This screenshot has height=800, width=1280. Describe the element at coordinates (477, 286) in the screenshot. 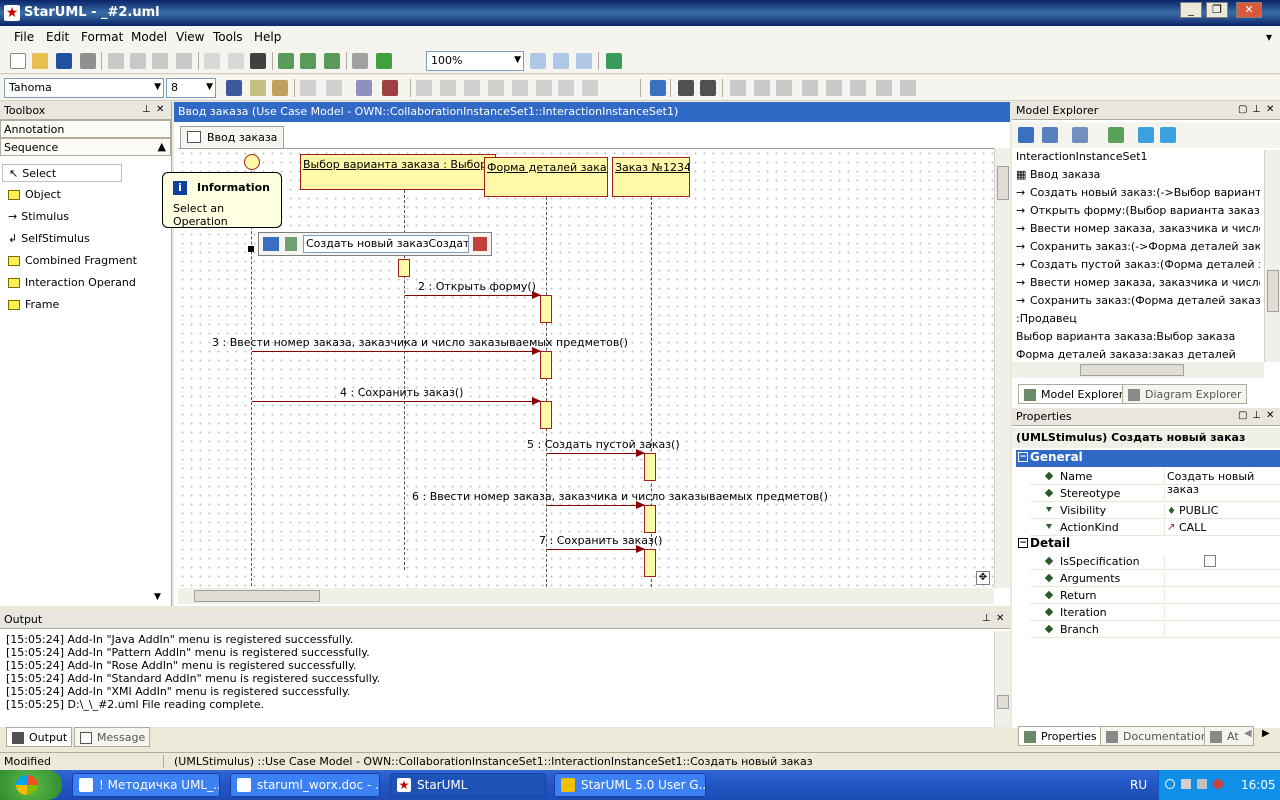

I see `message-label: 2 : Открыть форму()` at that location.